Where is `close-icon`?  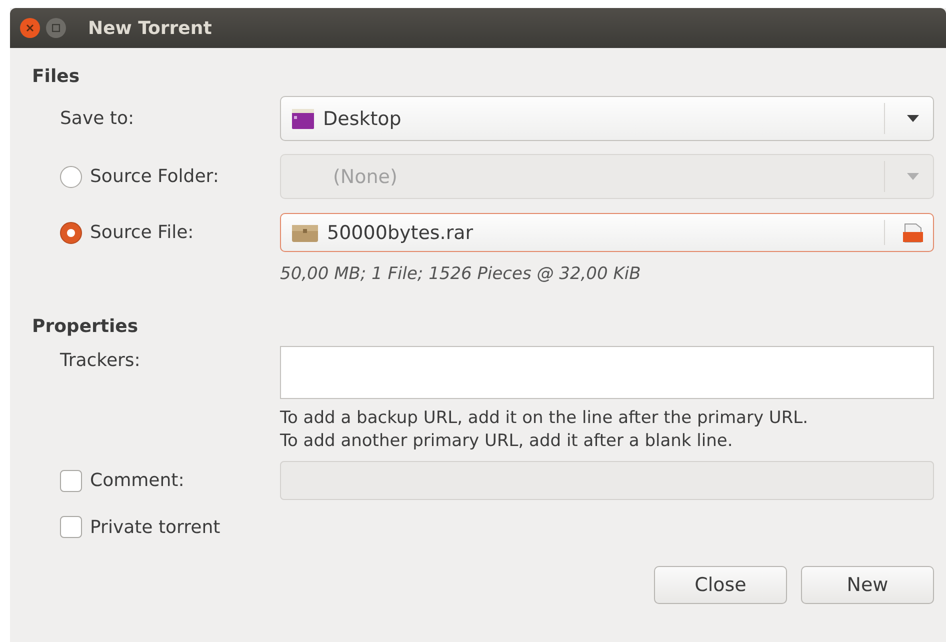 close-icon is located at coordinates (30, 28).